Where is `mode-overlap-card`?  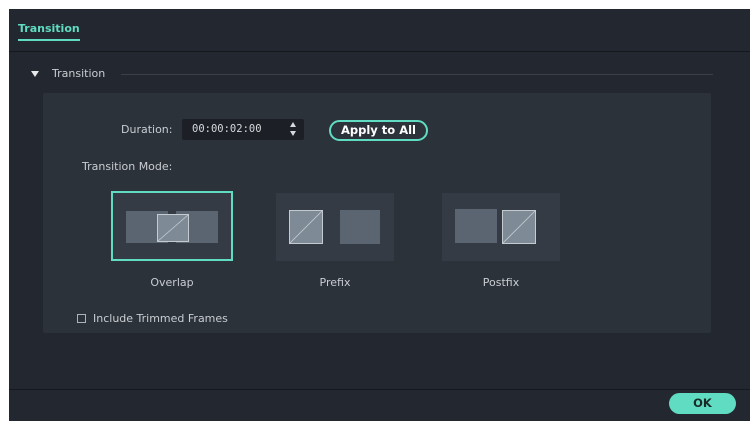
mode-overlap-card is located at coordinates (172, 226).